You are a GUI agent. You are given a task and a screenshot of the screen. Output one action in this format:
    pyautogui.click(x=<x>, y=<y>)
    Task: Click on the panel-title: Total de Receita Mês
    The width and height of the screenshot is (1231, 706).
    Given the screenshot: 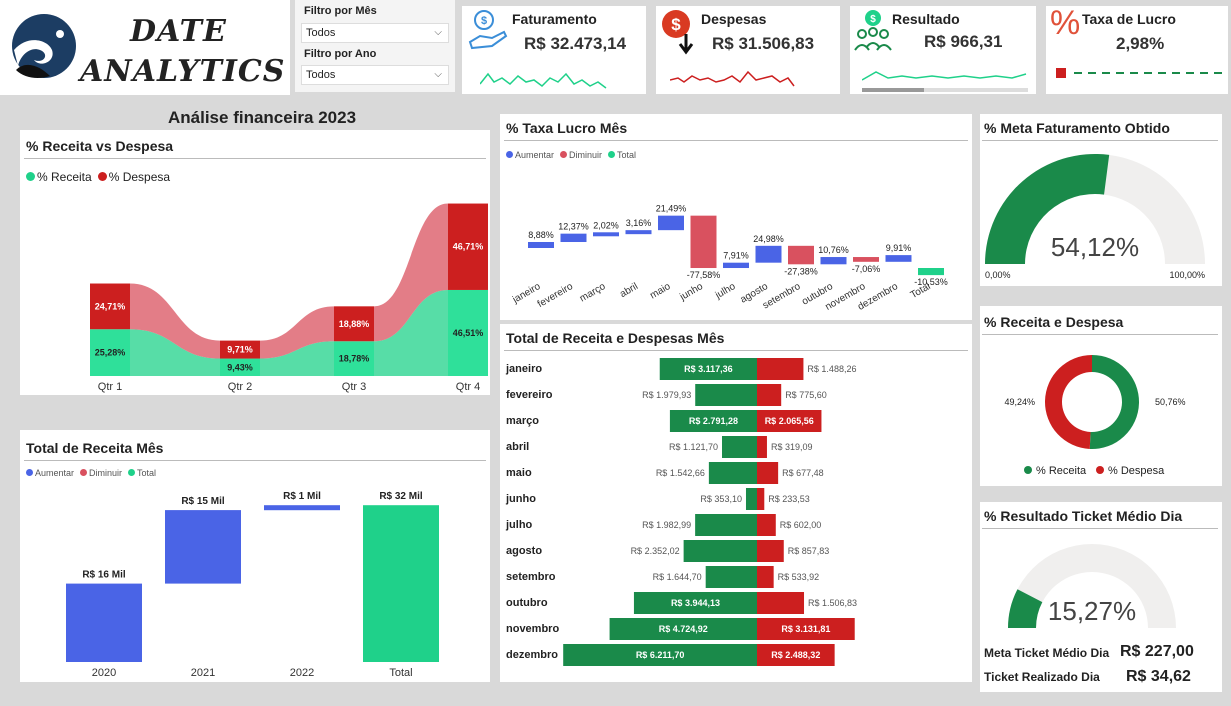 What is the action you would take?
    pyautogui.click(x=95, y=448)
    